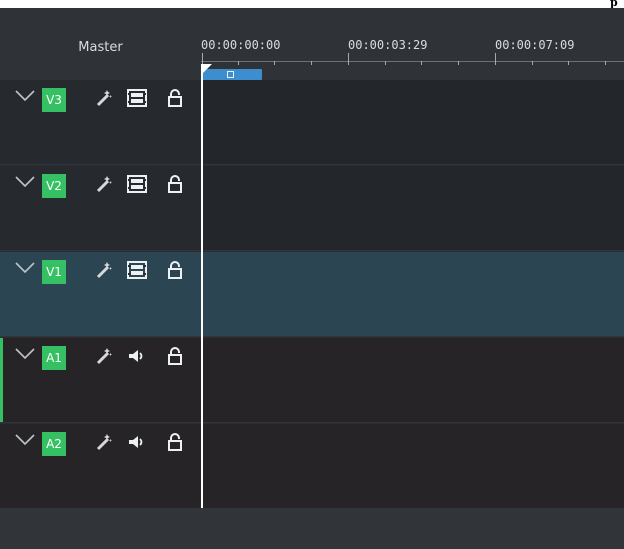 This screenshot has width=624, height=549. What do you see at coordinates (100, 47) in the screenshot?
I see `master-label: Master` at bounding box center [100, 47].